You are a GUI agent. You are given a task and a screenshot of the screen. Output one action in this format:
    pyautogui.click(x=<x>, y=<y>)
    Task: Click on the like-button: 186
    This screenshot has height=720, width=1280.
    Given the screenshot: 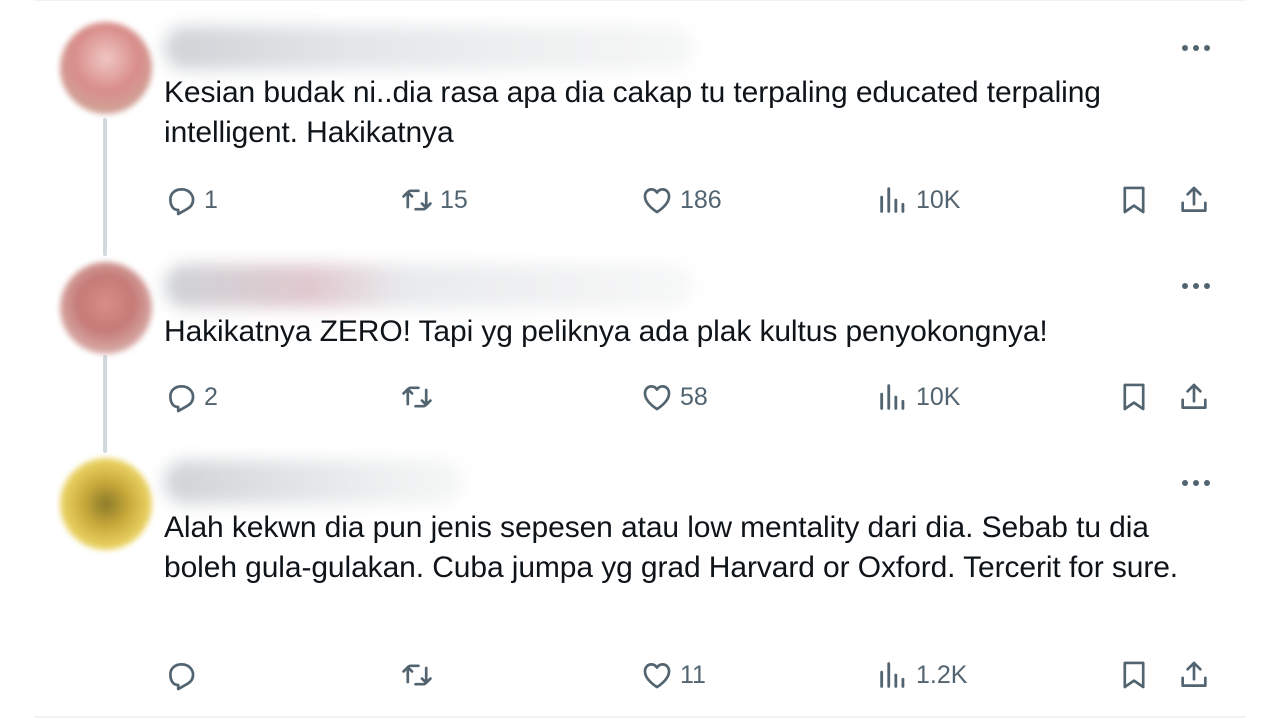 What is the action you would take?
    pyautogui.click(x=681, y=200)
    